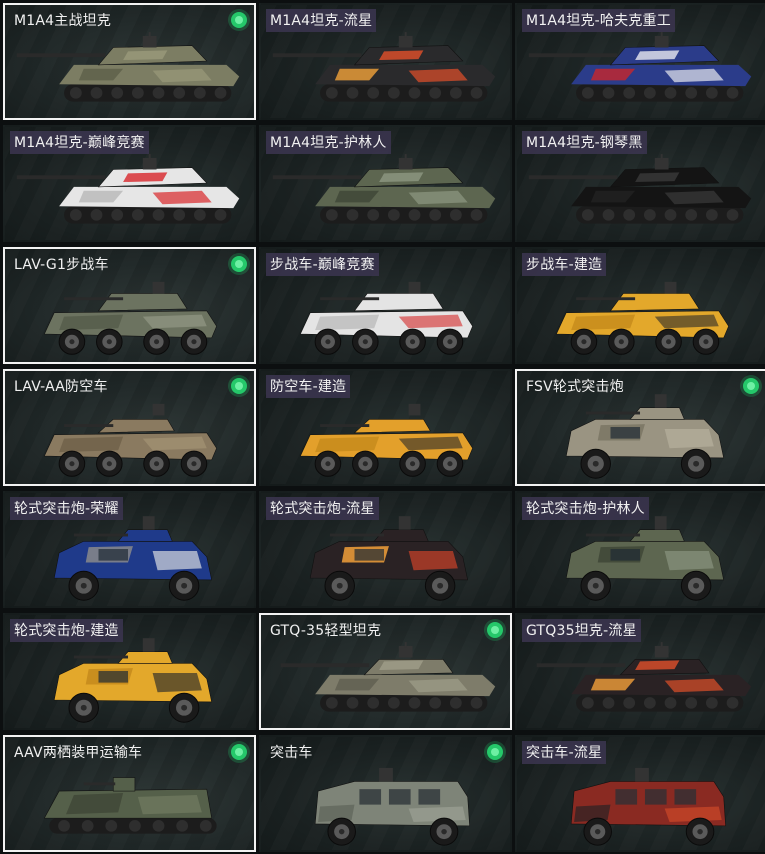  I want to click on vehicle-name: M1A4主战坦克, so click(63, 21).